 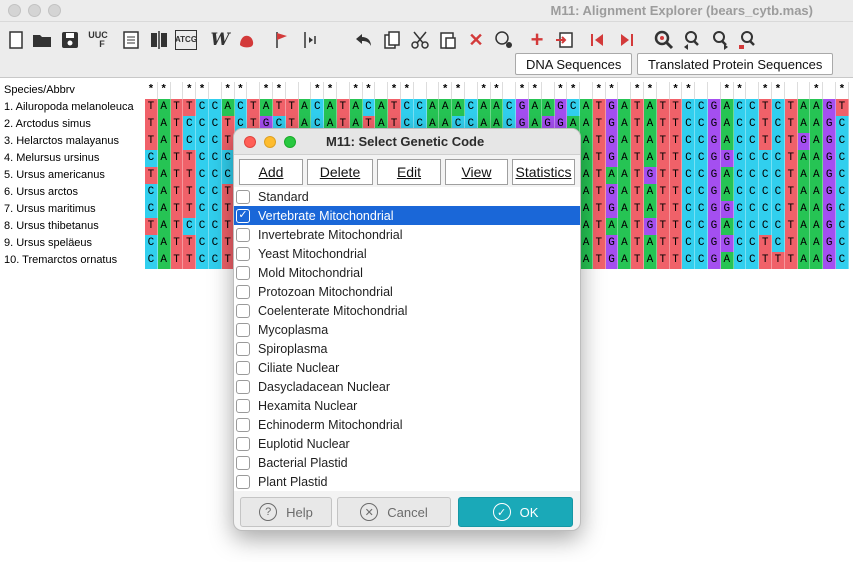 What do you see at coordinates (72, 175) in the screenshot?
I see `species-name: 5. Ursus americanus` at bounding box center [72, 175].